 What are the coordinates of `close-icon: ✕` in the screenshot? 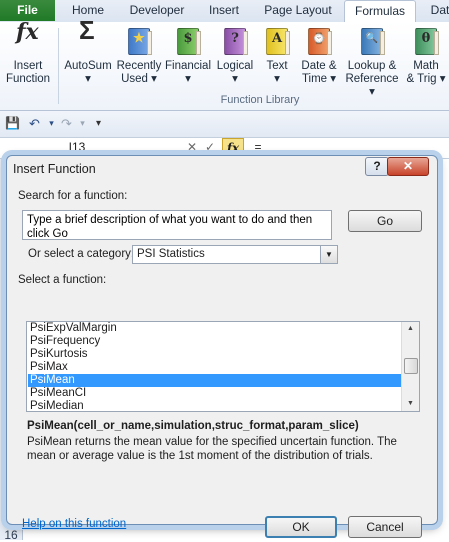 It's located at (408, 166).